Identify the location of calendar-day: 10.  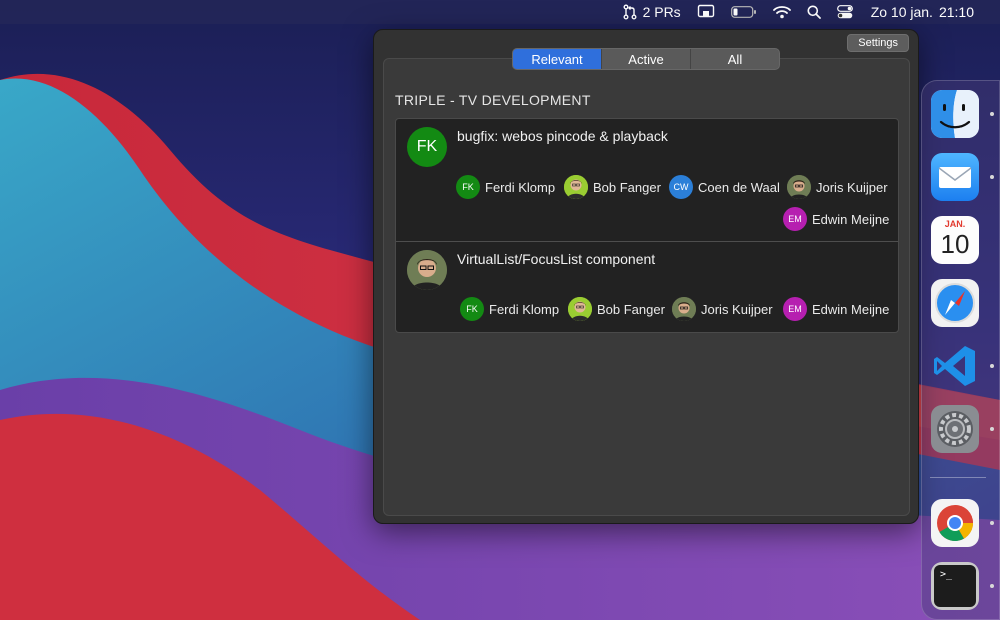
(955, 244).